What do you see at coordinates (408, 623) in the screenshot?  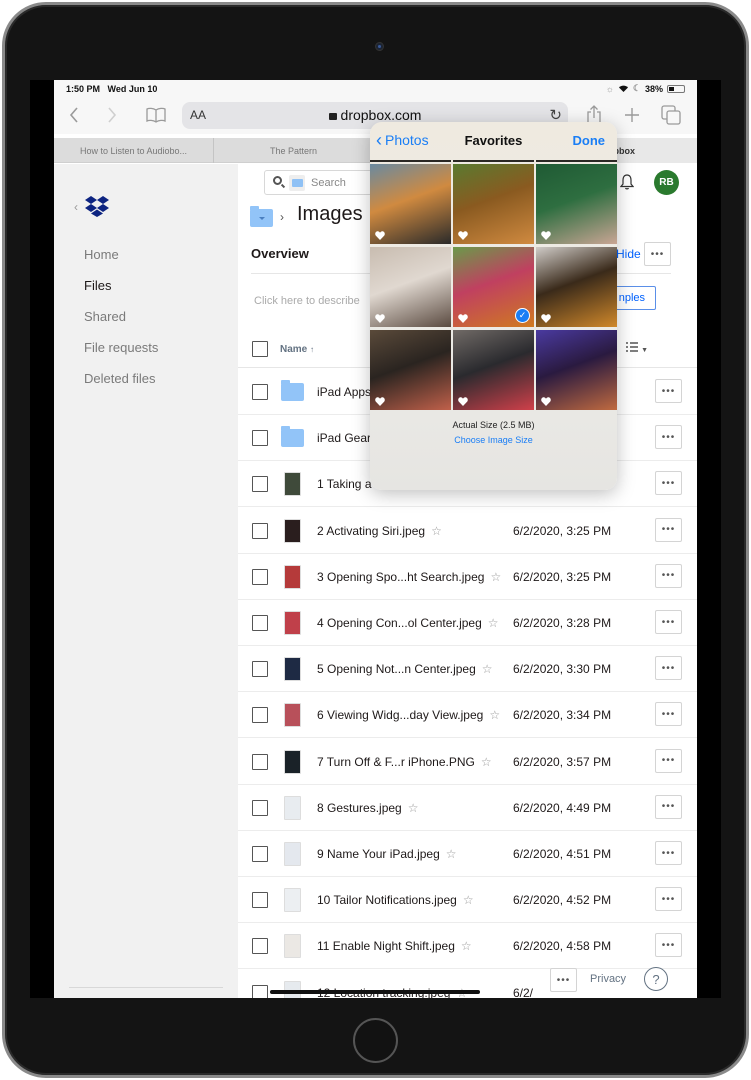 I see `file-name: 4 Opening Con...ol Center.jpeg ☆` at bounding box center [408, 623].